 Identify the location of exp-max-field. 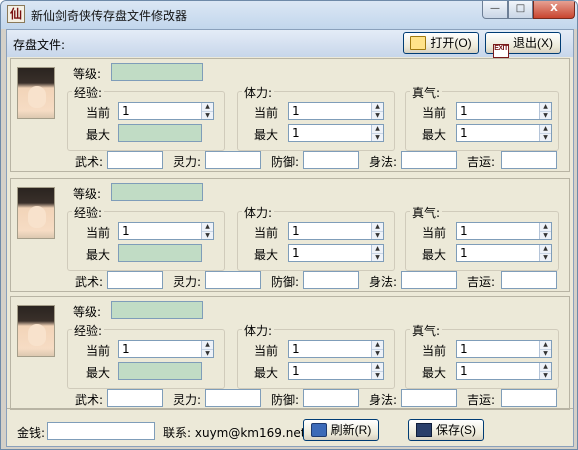
(160, 253).